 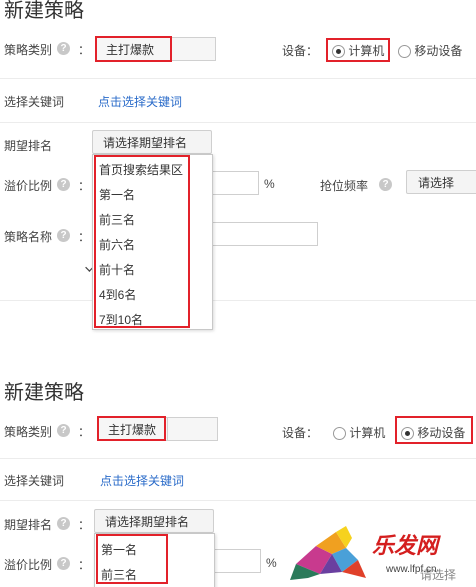 I want to click on frequency-label: 抢位频率, so click(x=344, y=186).